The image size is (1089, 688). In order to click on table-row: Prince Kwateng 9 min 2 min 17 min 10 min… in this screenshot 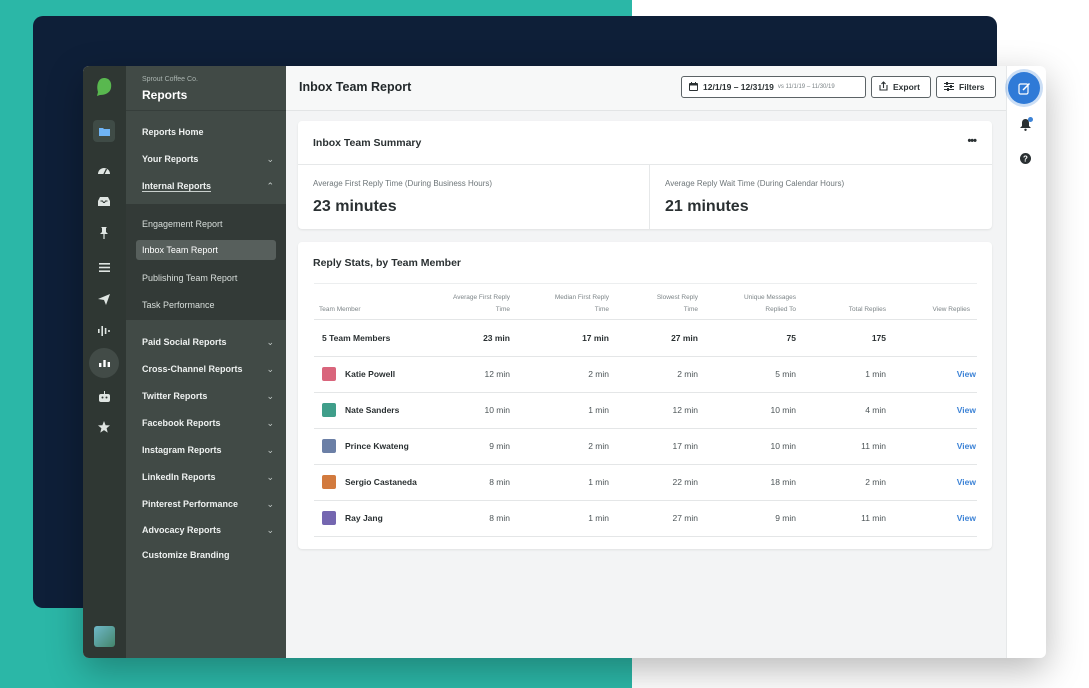, I will do `click(645, 446)`.